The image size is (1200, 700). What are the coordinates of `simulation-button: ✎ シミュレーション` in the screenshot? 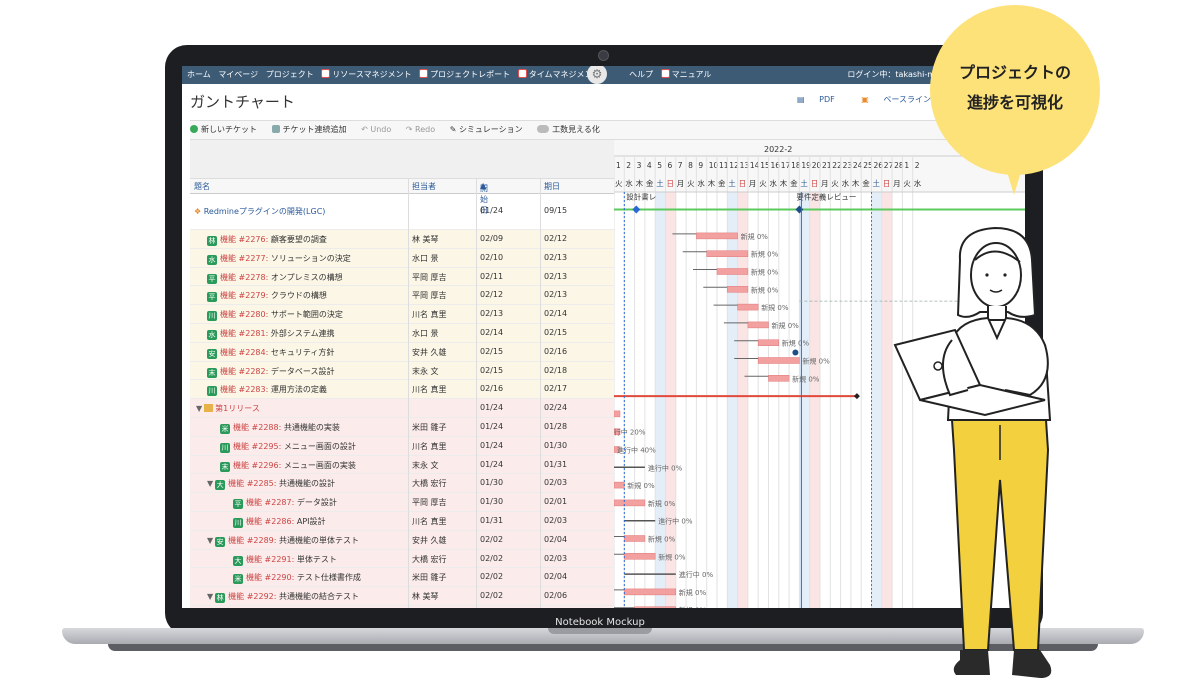 It's located at (486, 130).